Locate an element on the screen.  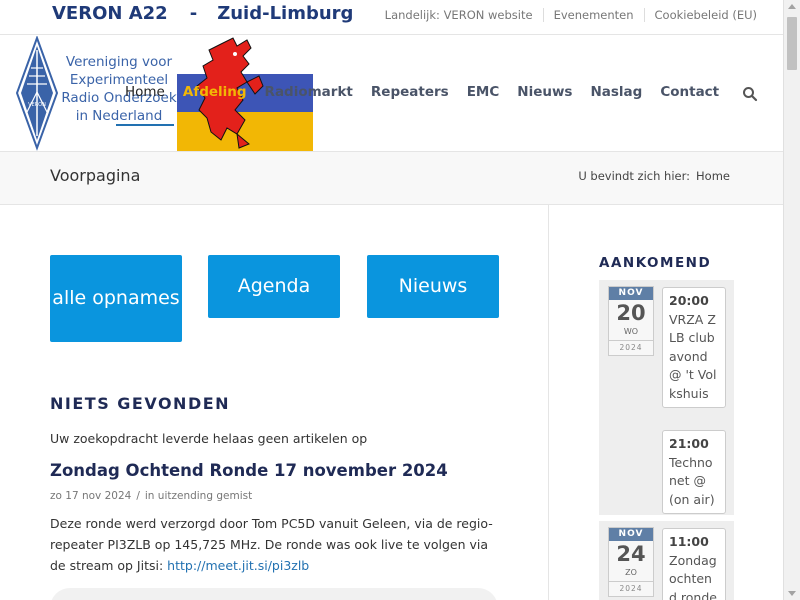
event-title: VRZA ZLB clubavond @ 't Volkshuis is located at coordinates (693, 356).